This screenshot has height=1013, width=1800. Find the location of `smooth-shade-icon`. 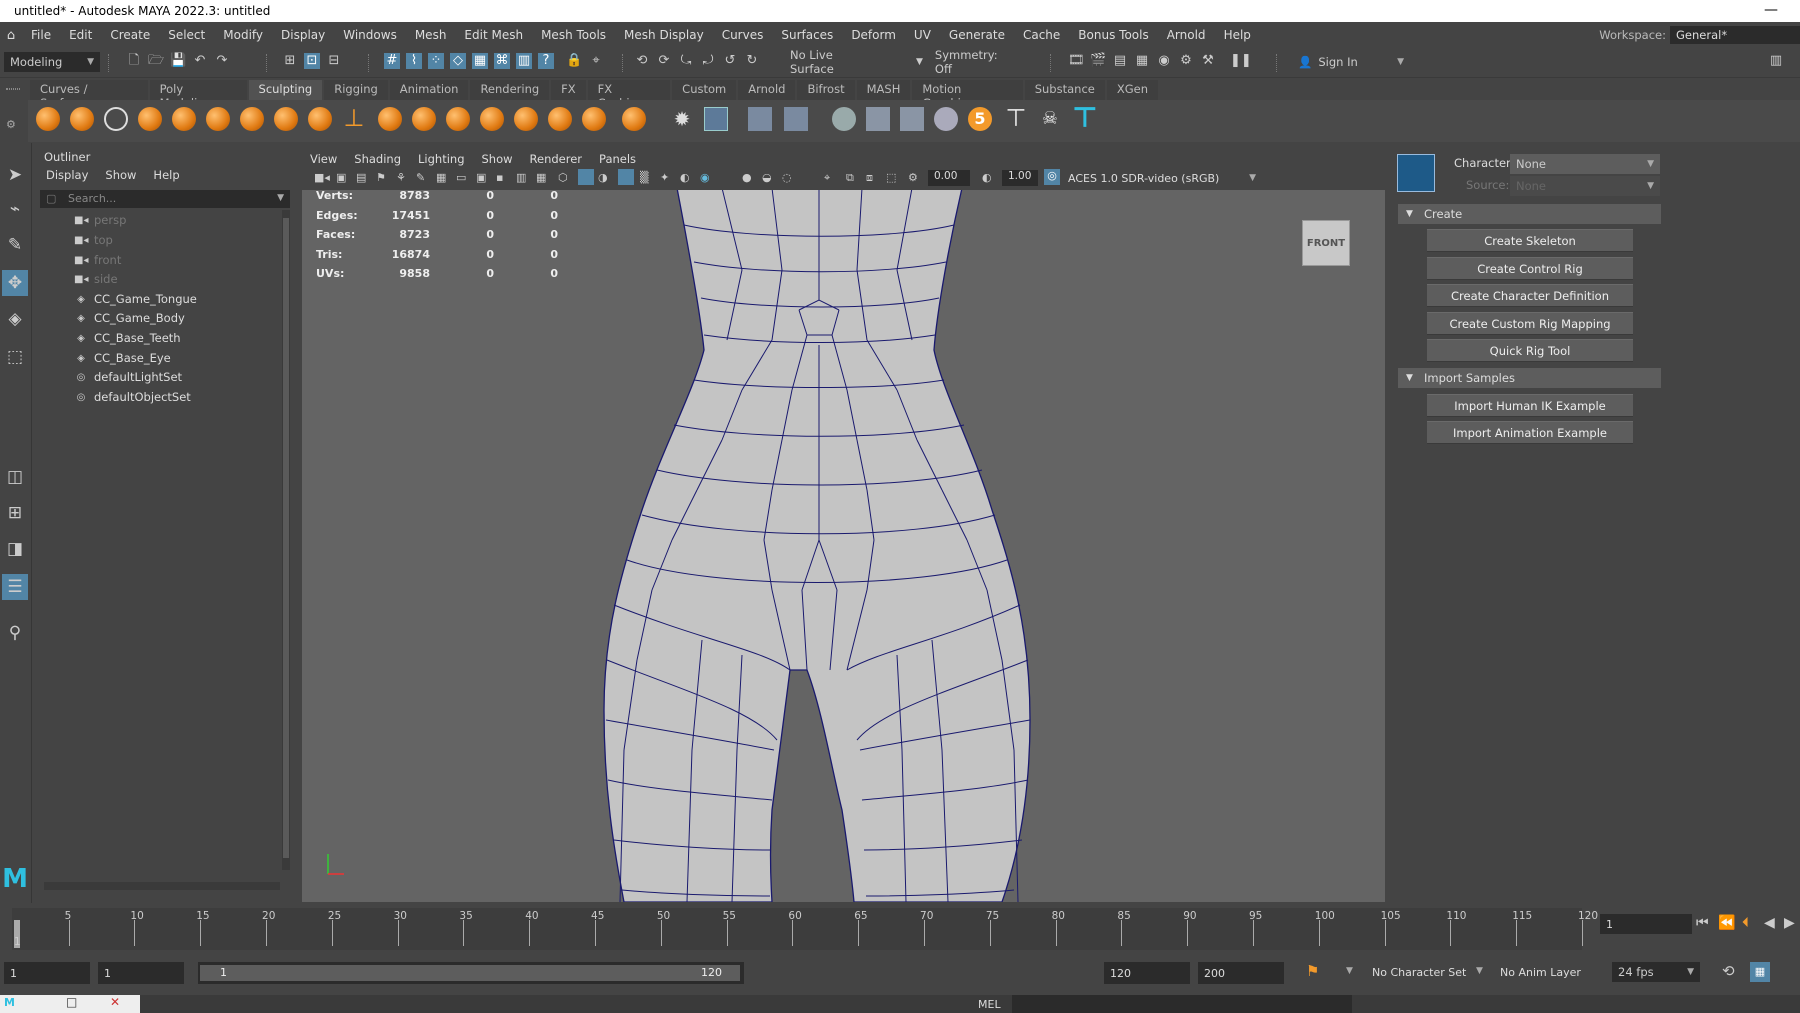

smooth-shade-icon is located at coordinates (586, 177).